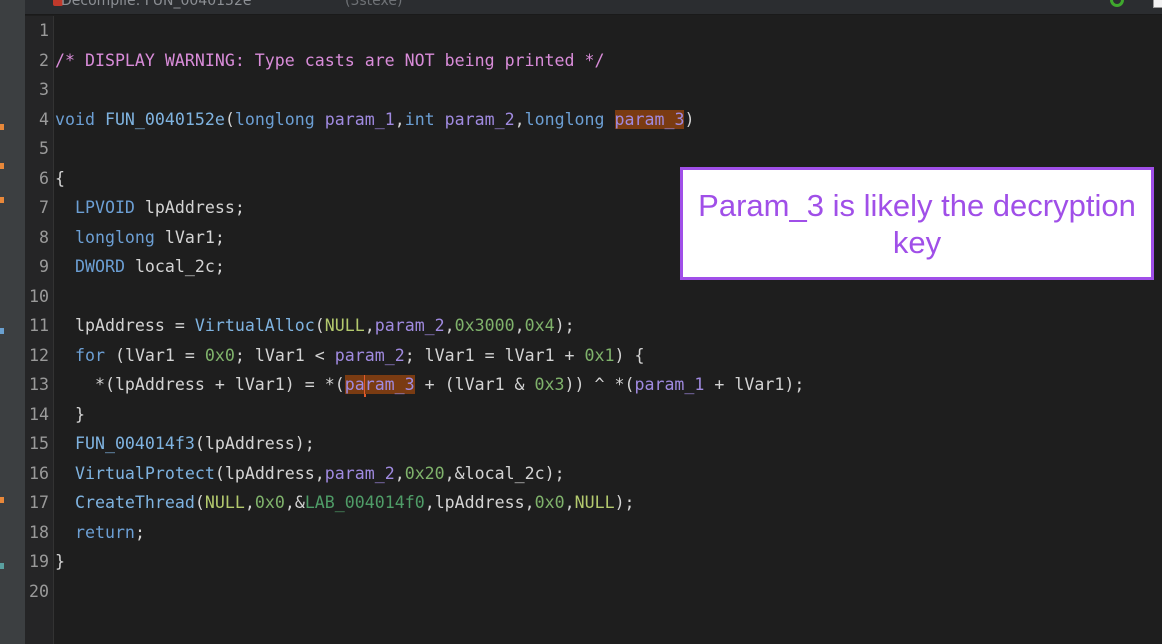 This screenshot has width=1162, height=644. What do you see at coordinates (105, 266) in the screenshot?
I see `code-token: DWORD` at bounding box center [105, 266].